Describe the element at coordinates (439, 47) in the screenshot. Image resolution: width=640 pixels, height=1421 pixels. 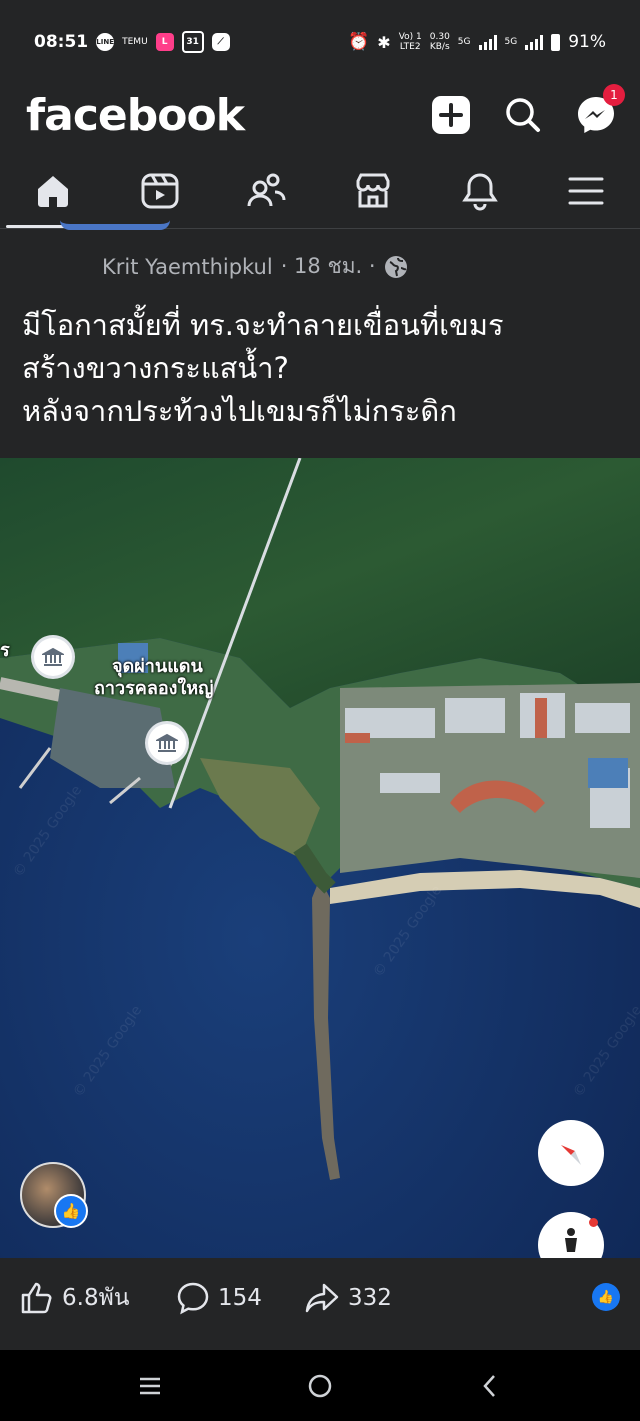
I see `speed-unit: KB/s` at that location.